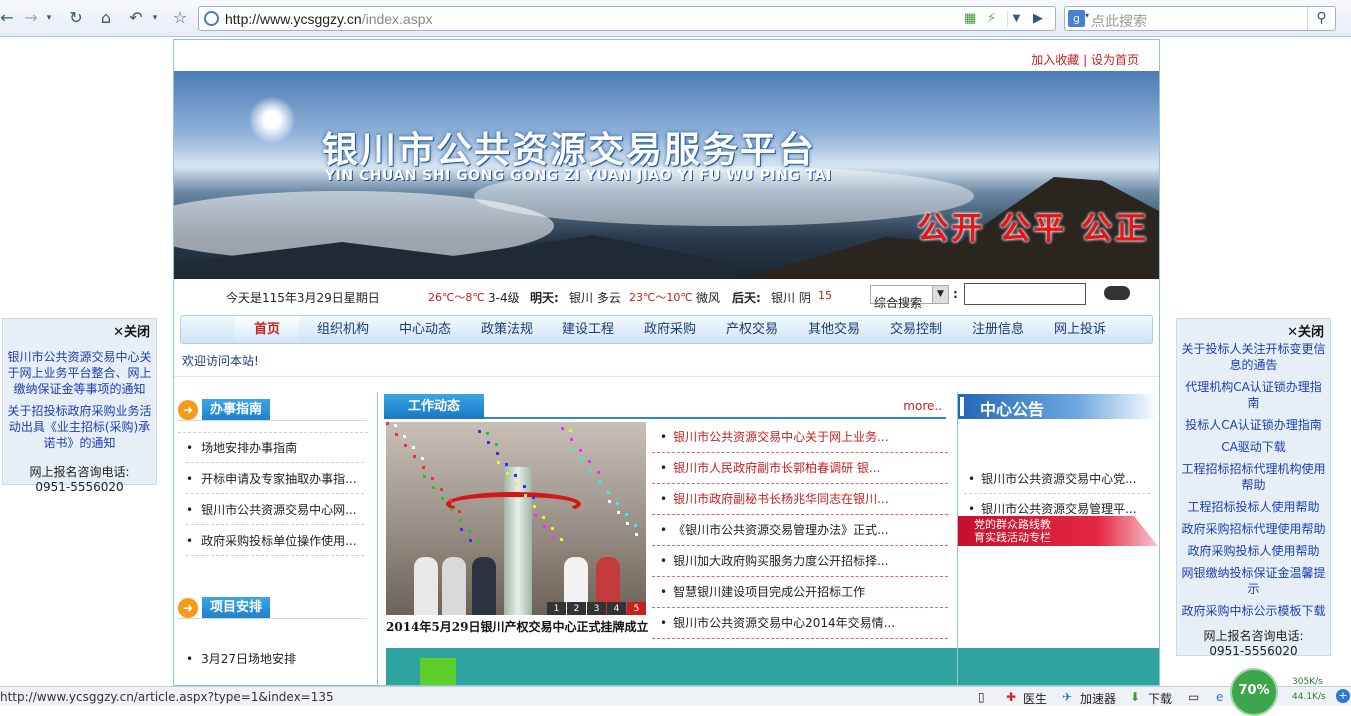  What do you see at coordinates (1025, 294) in the screenshot?
I see `site-search-input` at bounding box center [1025, 294].